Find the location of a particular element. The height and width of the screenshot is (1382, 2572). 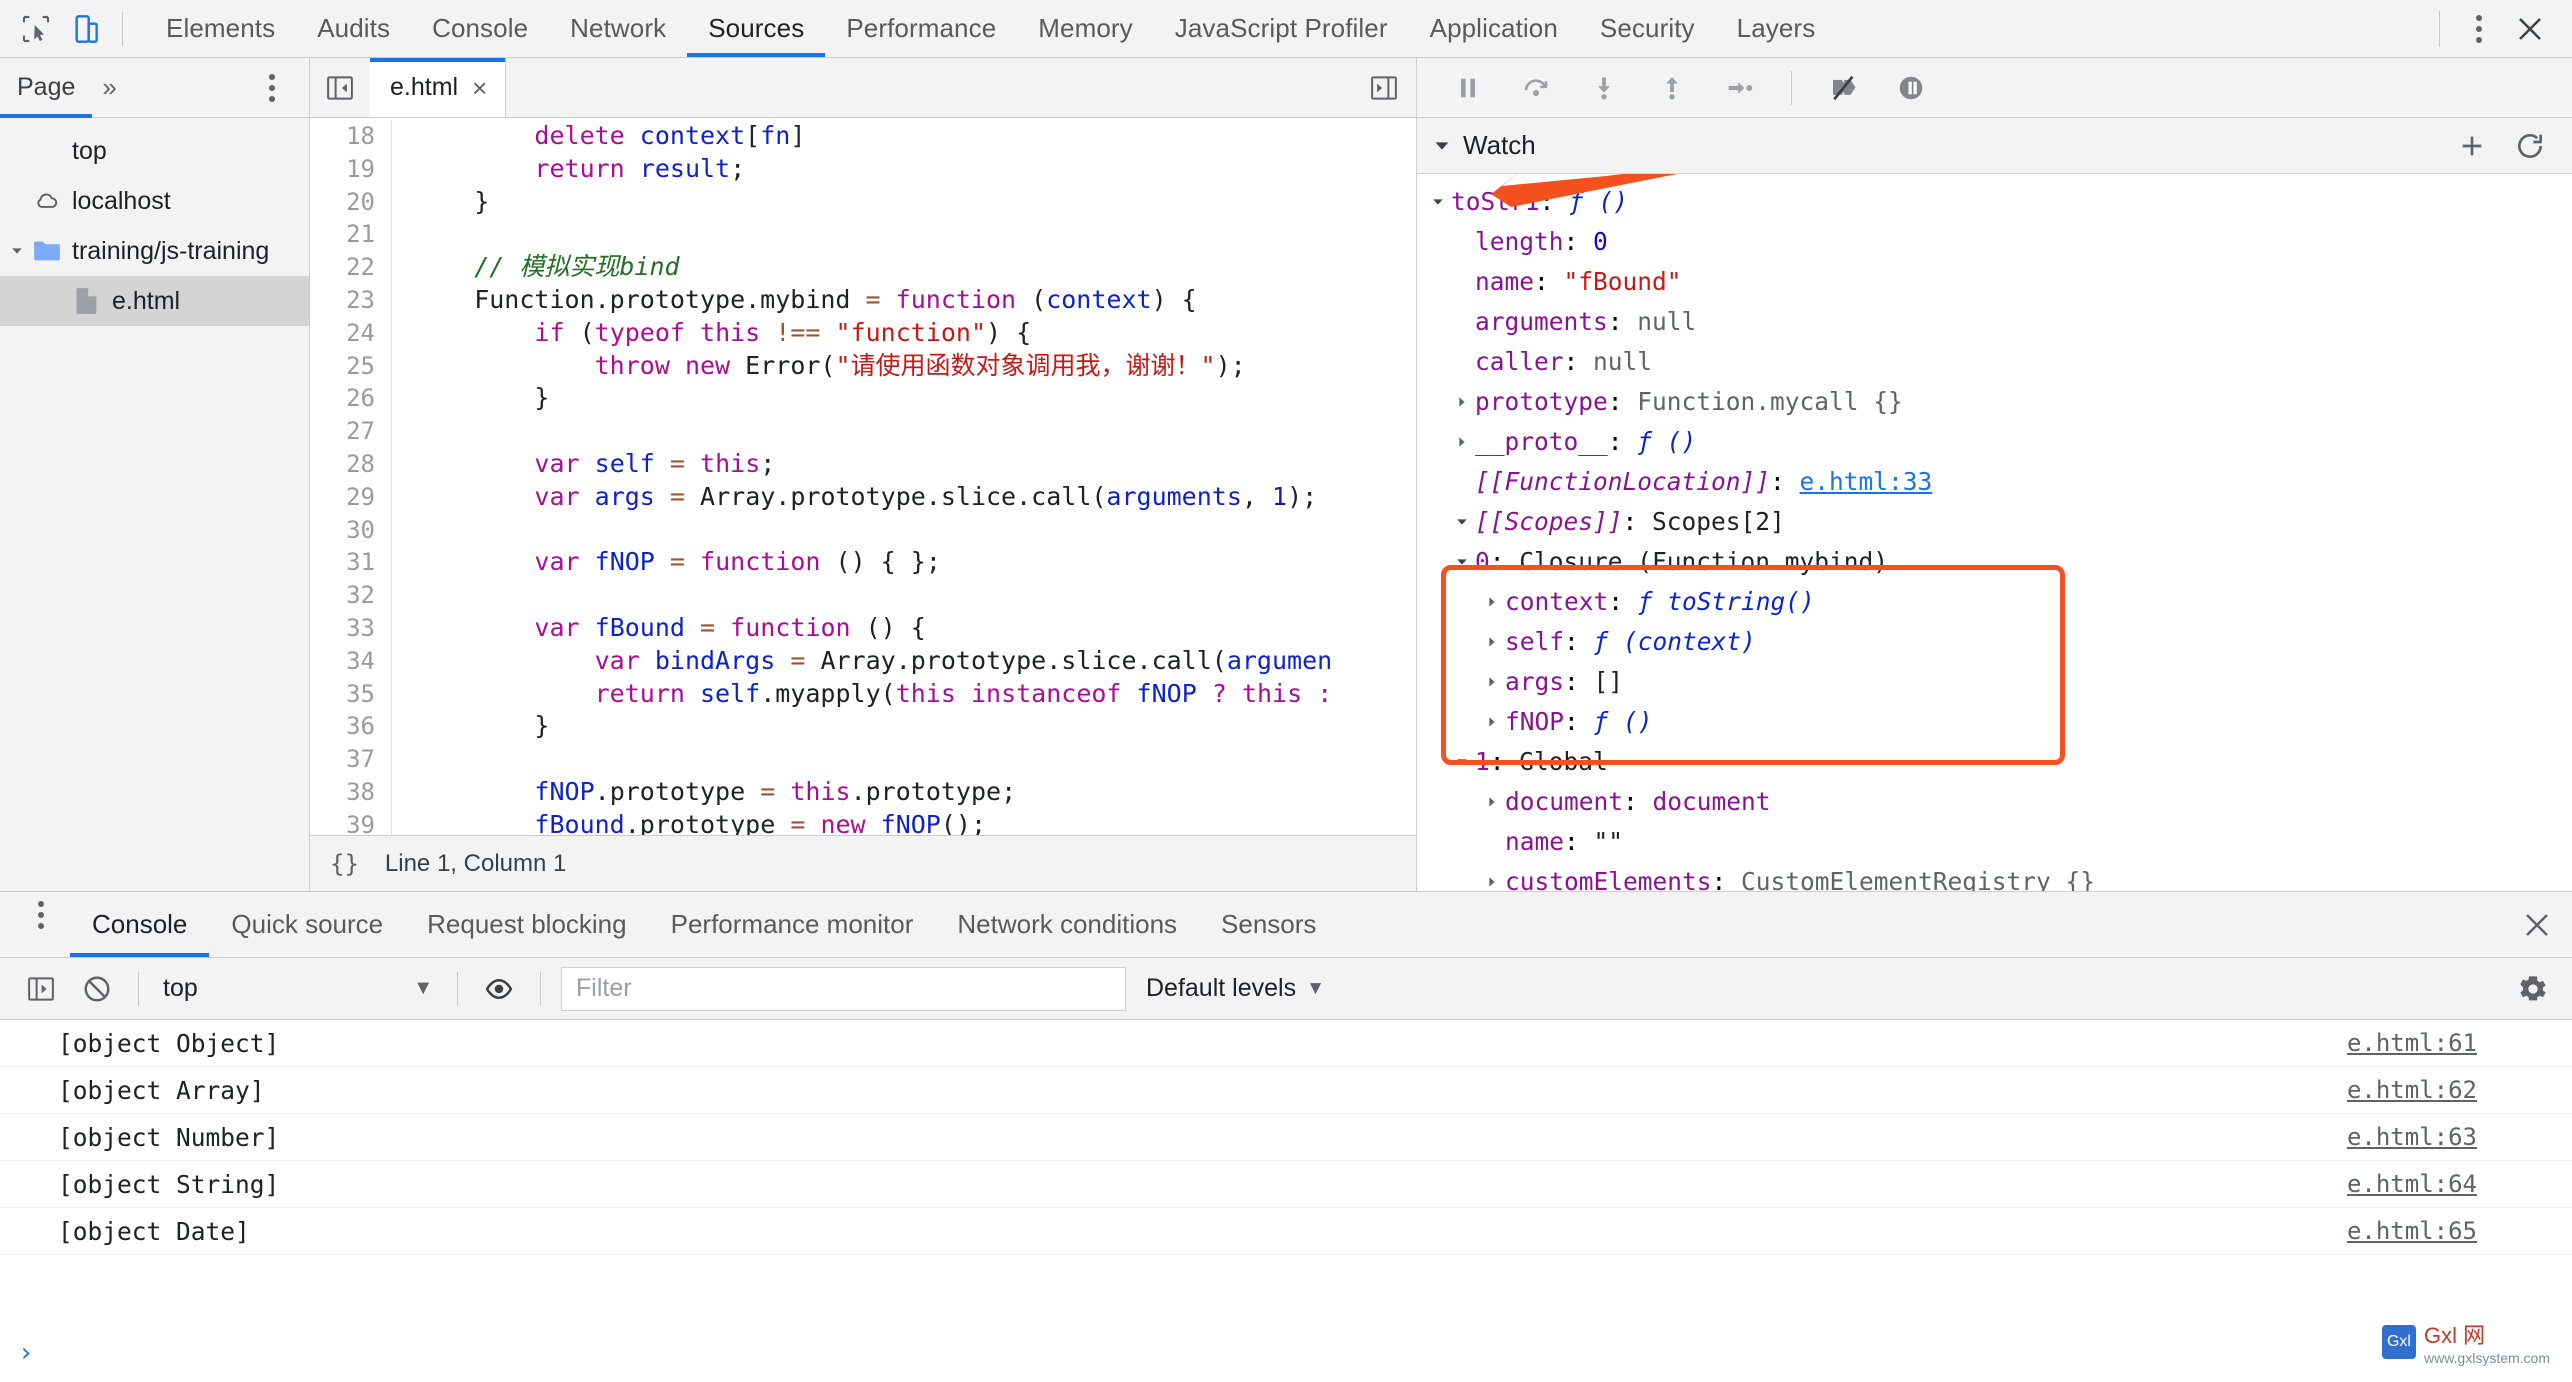

tab-javascript-profiler: JavaScript Profiler is located at coordinates (1281, 28).